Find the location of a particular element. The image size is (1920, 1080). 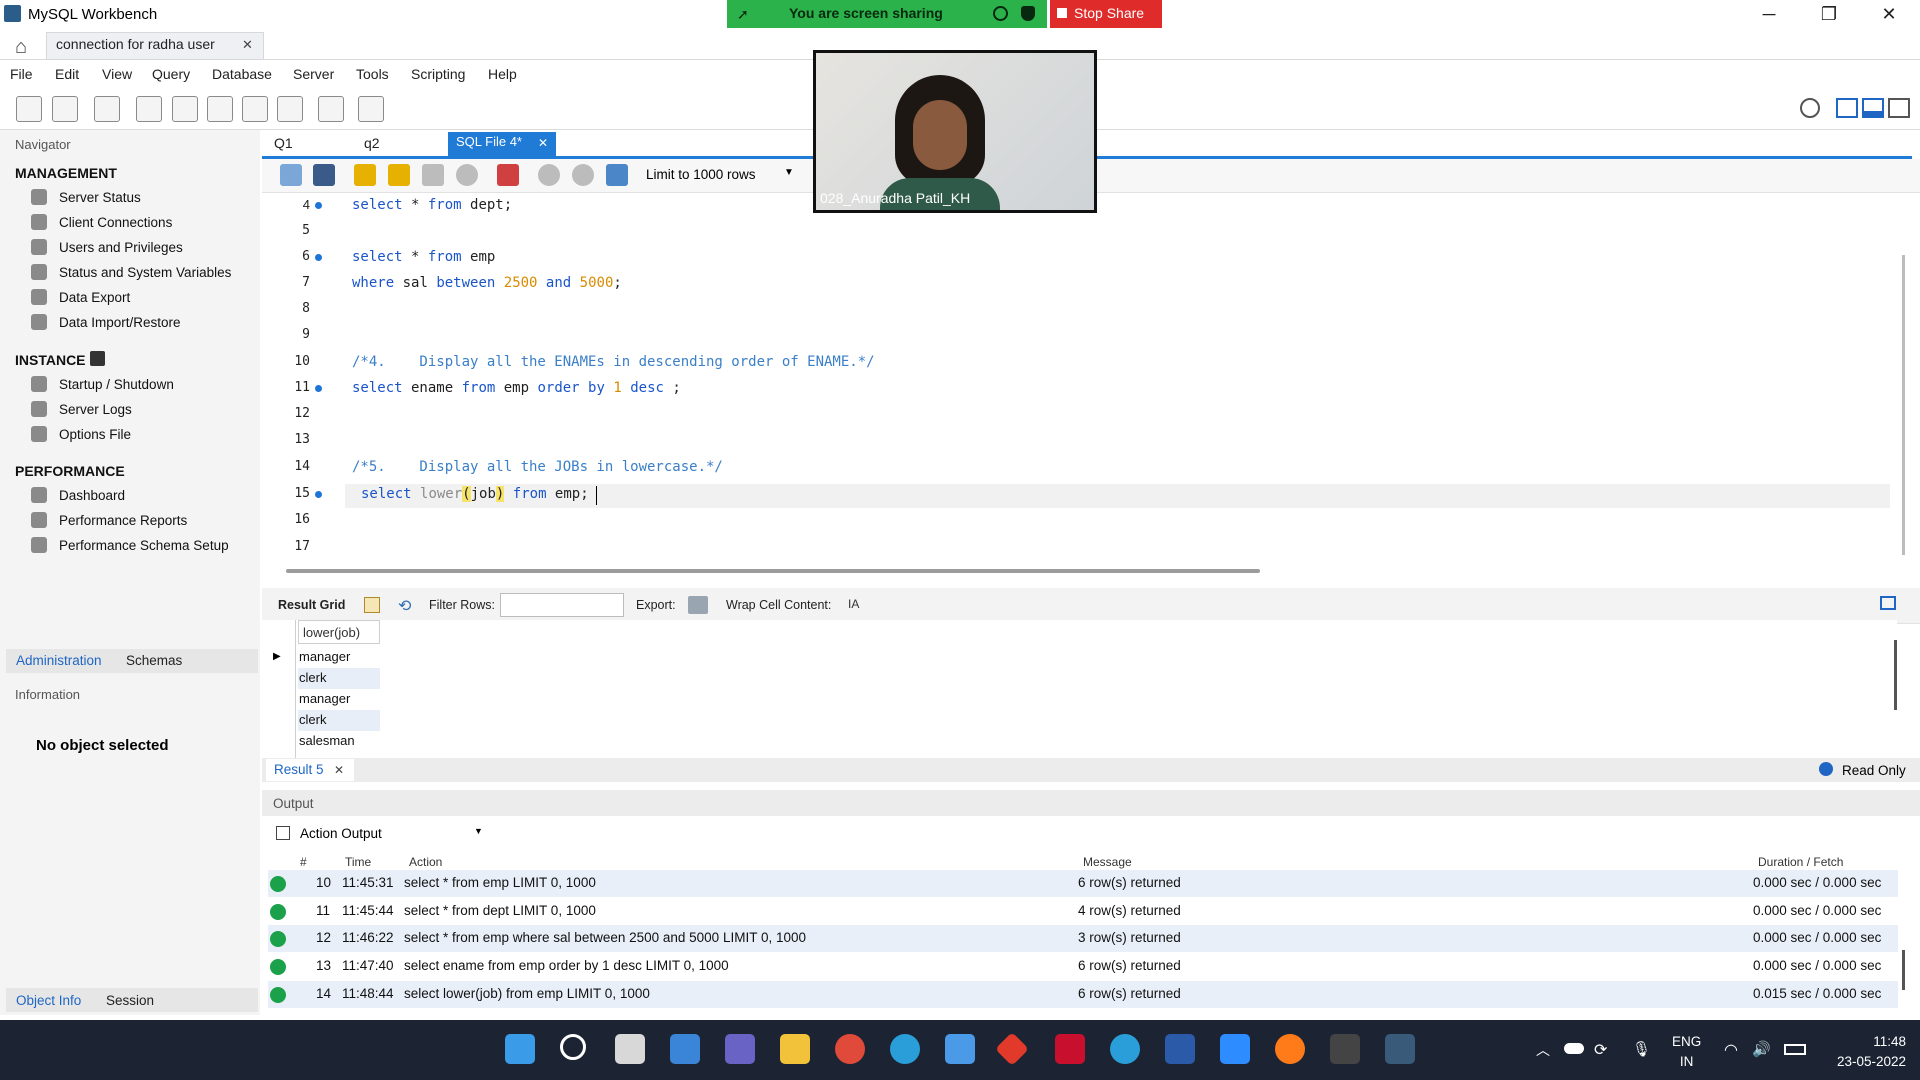

onedrive-icon is located at coordinates (1574, 1048).